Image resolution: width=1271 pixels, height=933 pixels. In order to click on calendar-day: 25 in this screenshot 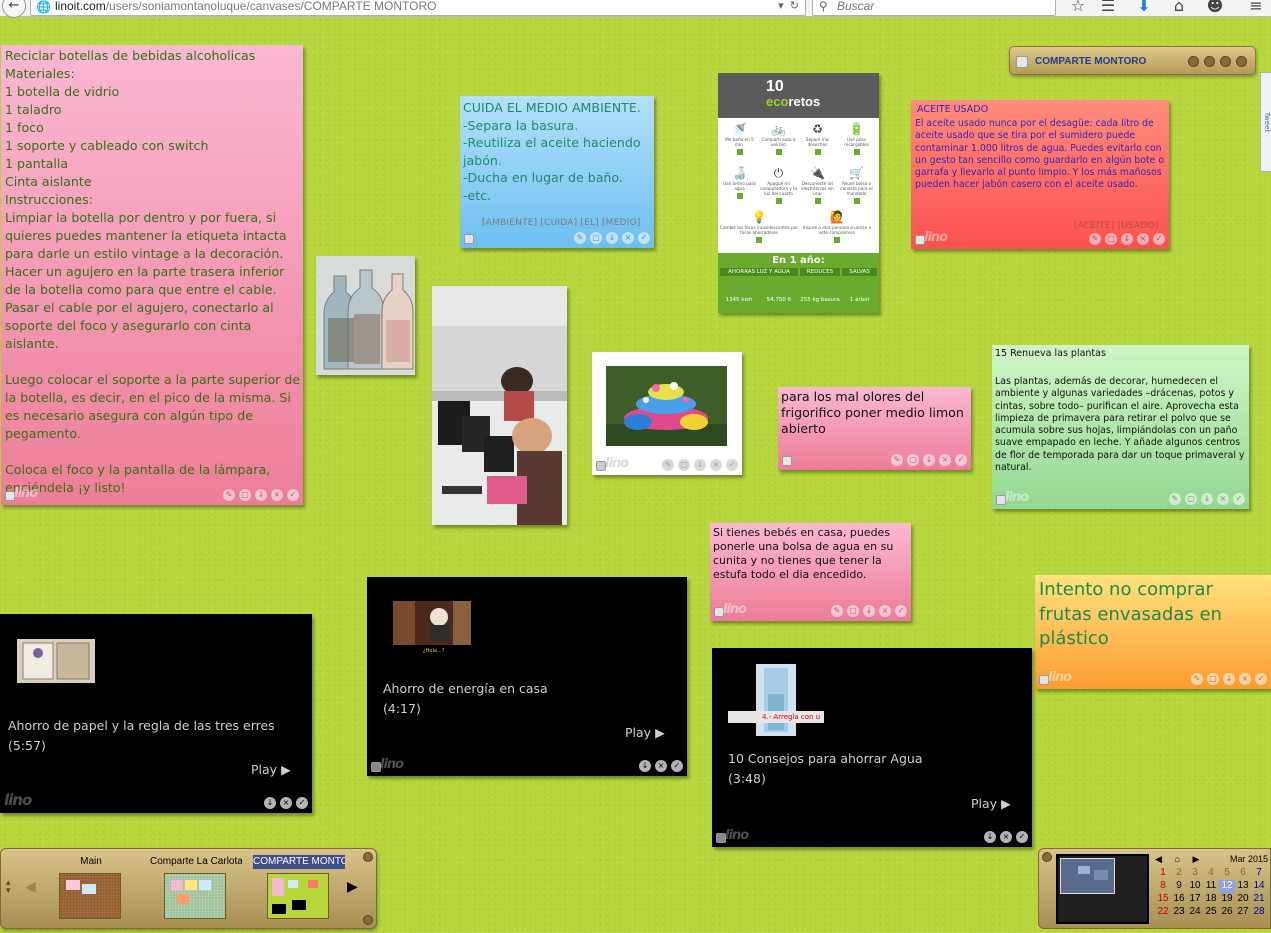, I will do `click(1211, 912)`.